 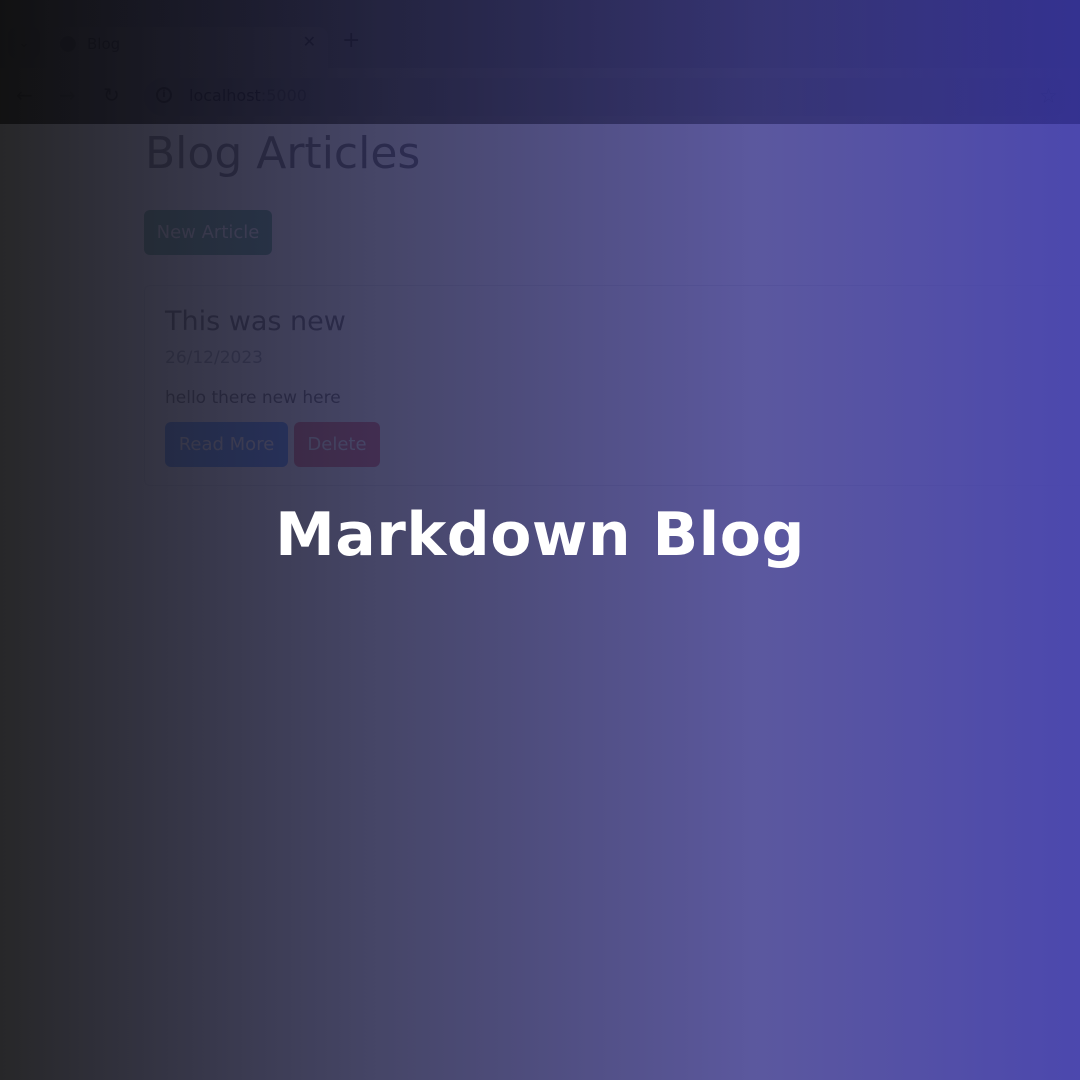 What do you see at coordinates (253, 398) in the screenshot?
I see `article-description: hello there new here` at bounding box center [253, 398].